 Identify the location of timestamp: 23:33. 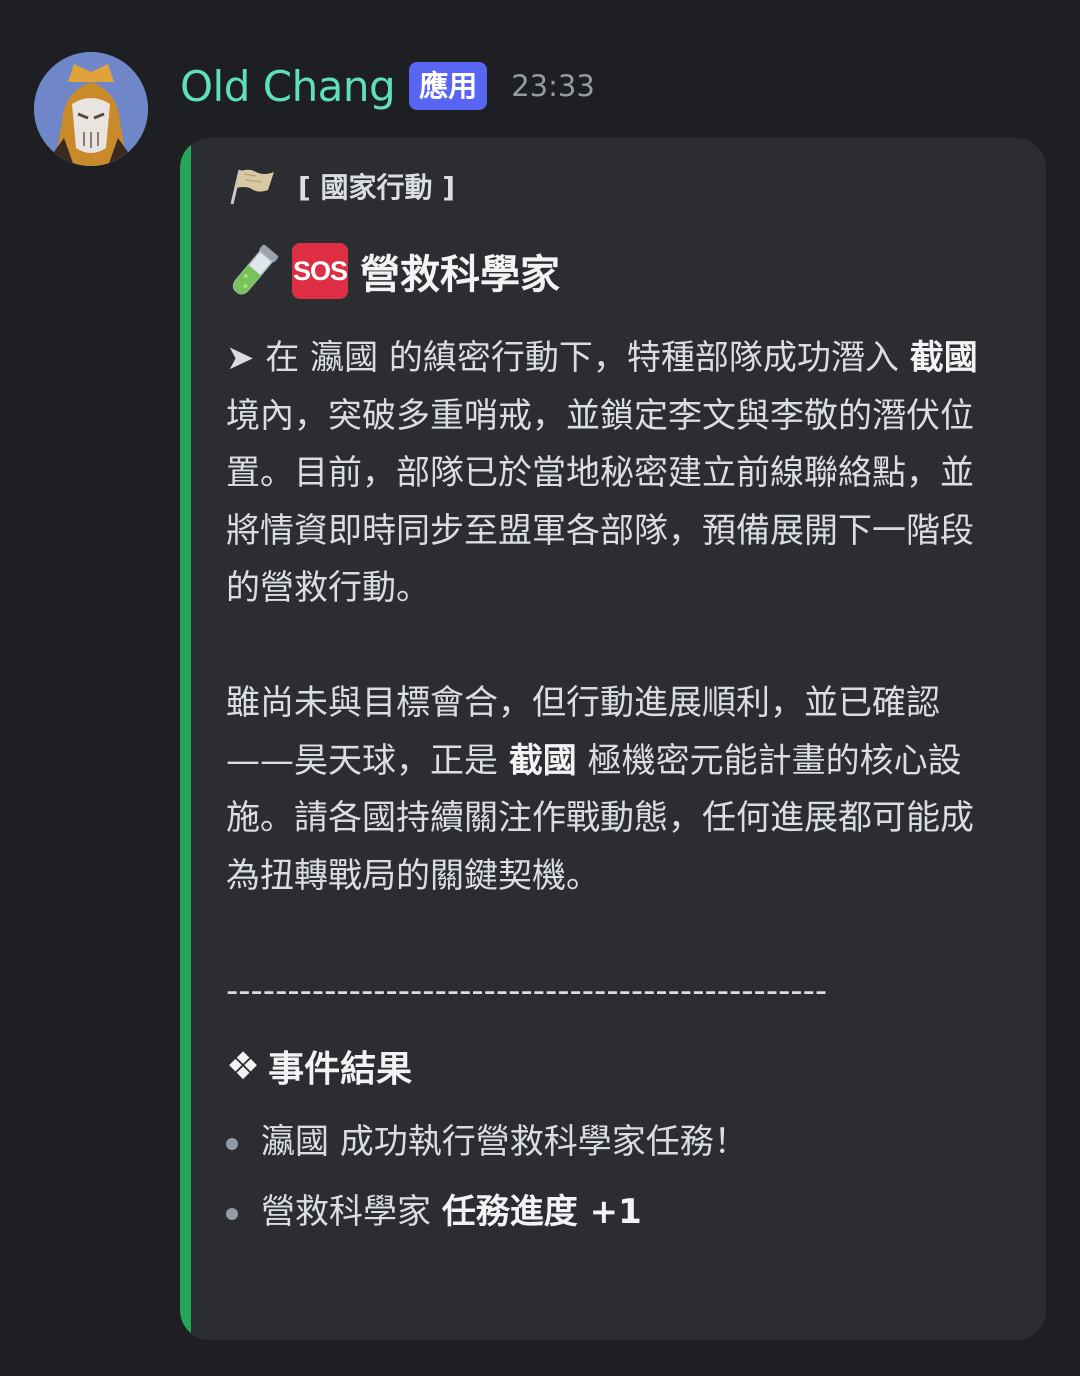
(553, 86).